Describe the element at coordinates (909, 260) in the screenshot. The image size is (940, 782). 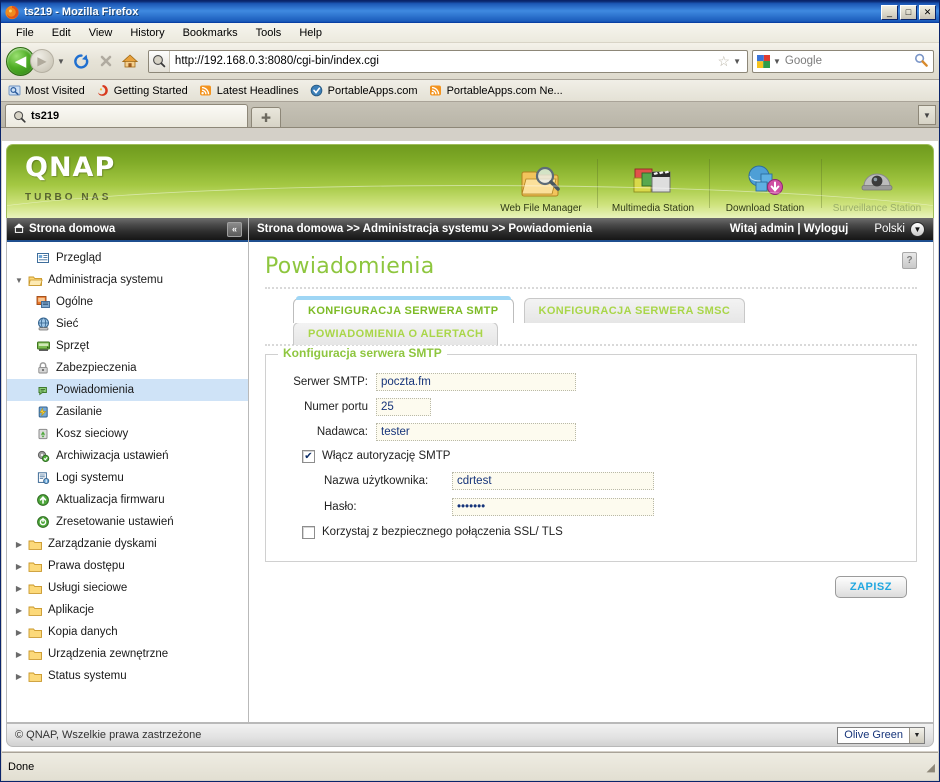
I see `help-icon: ?` at that location.